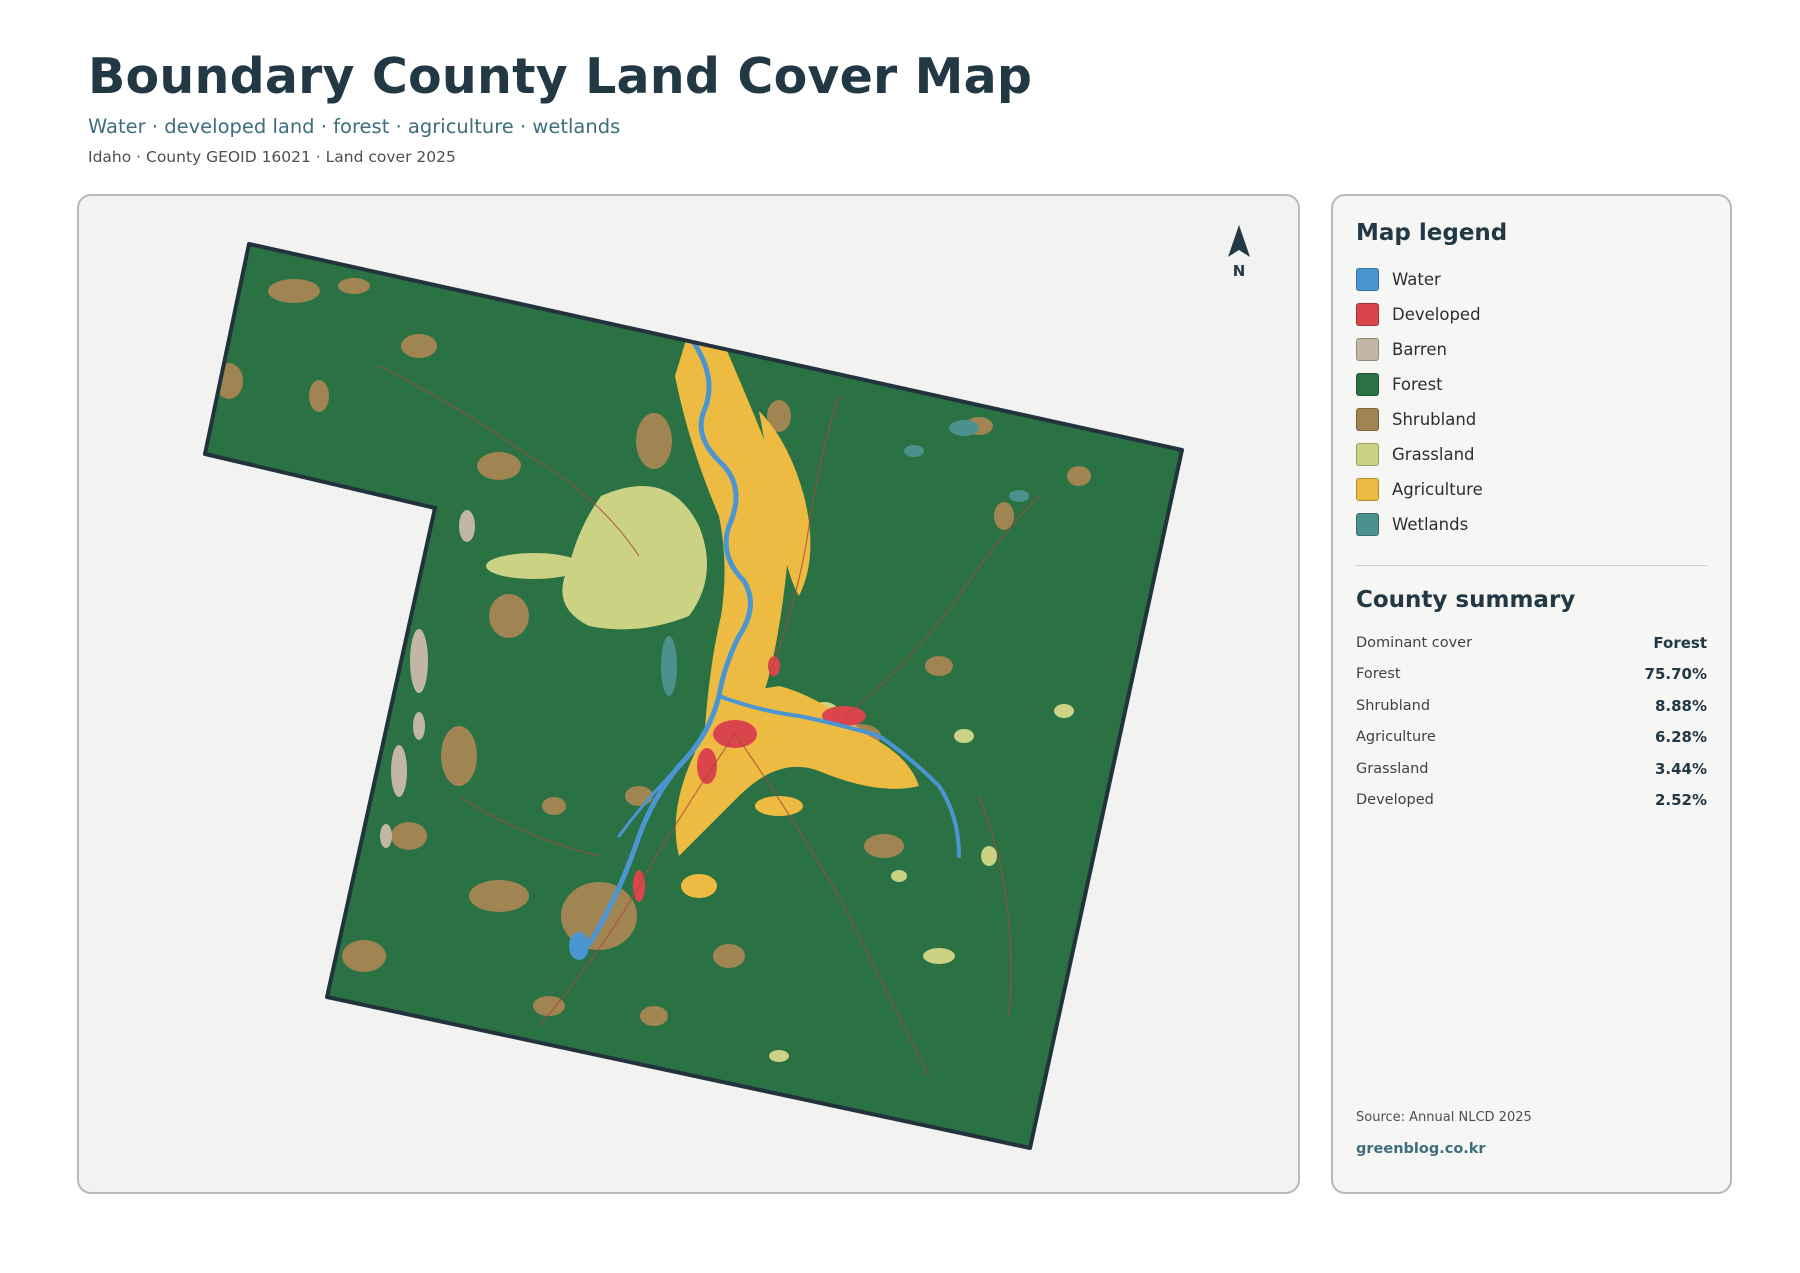 The height and width of the screenshot is (1273, 1800). I want to click on summary-row: Dominant cover Forest, so click(1531, 643).